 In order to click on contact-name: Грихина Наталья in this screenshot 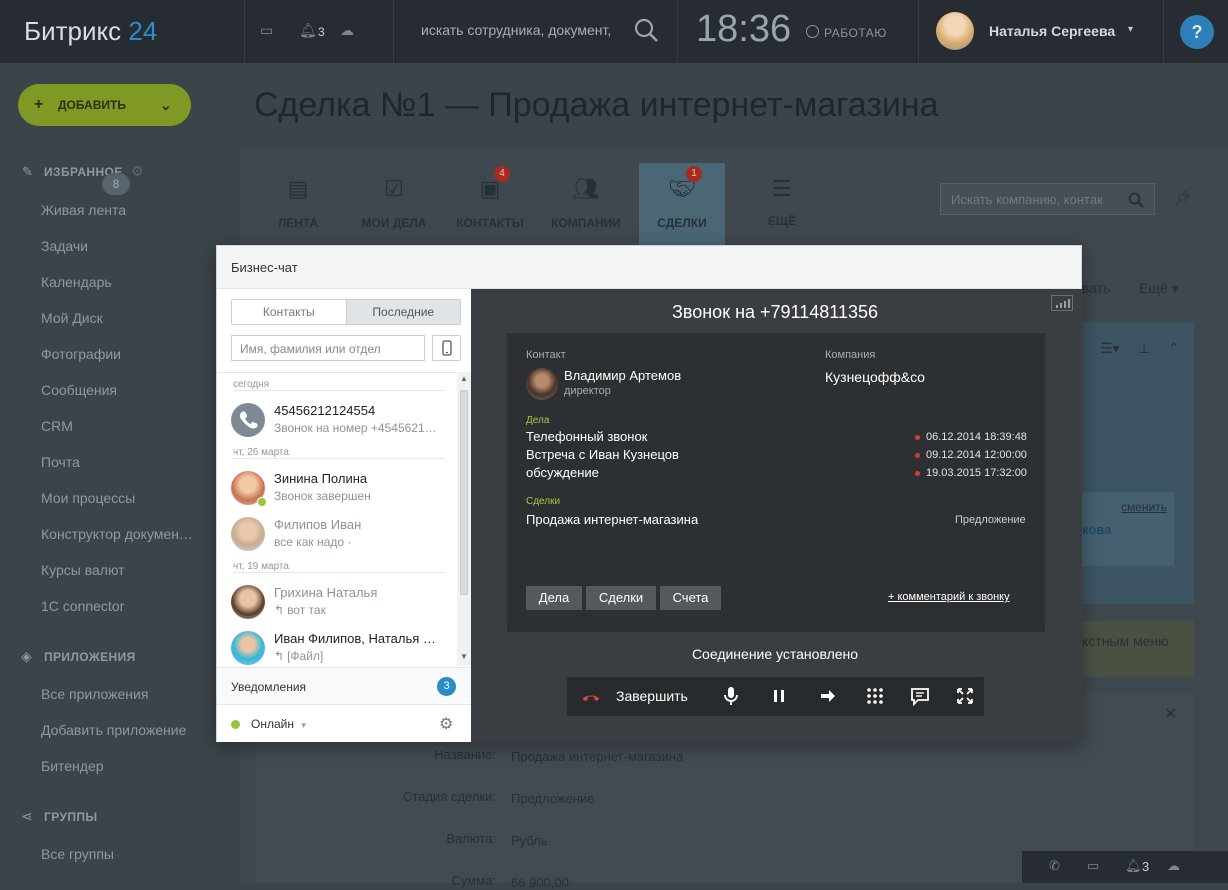, I will do `click(325, 592)`.